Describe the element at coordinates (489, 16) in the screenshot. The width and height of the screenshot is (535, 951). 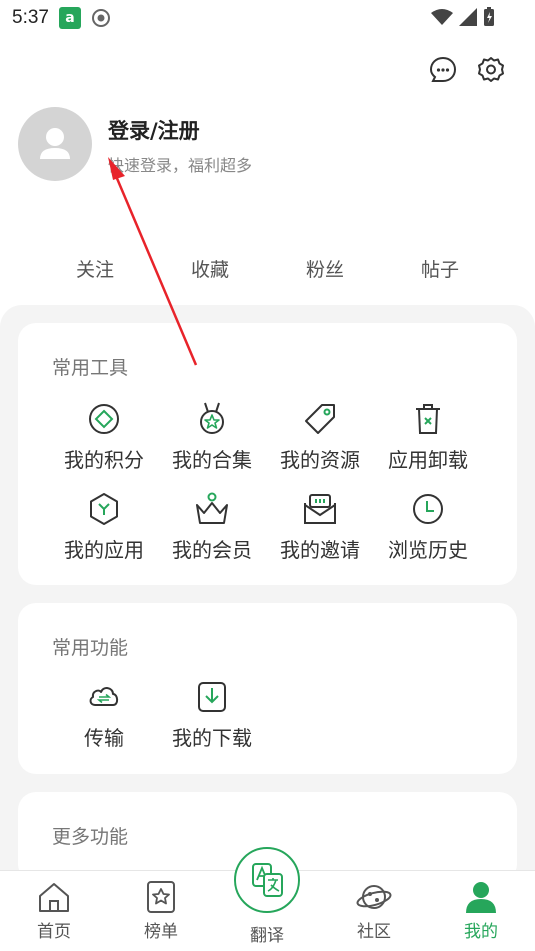
I see `battery-icon` at that location.